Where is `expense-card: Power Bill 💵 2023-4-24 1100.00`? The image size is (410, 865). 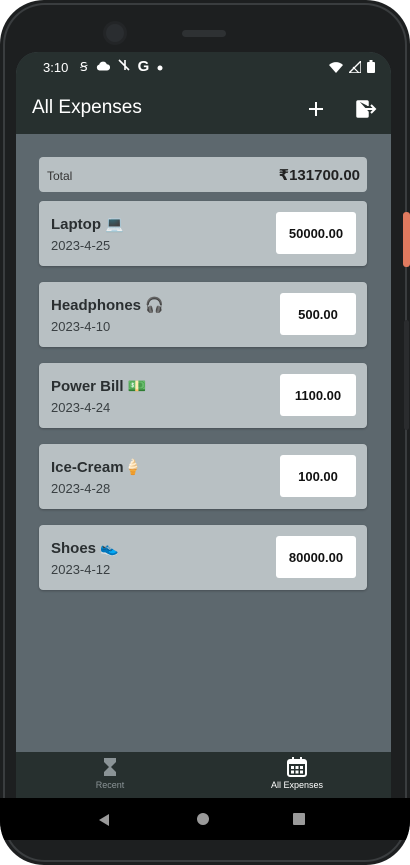
expense-card: Power Bill 💵 2023-4-24 1100.00 is located at coordinates (203, 395).